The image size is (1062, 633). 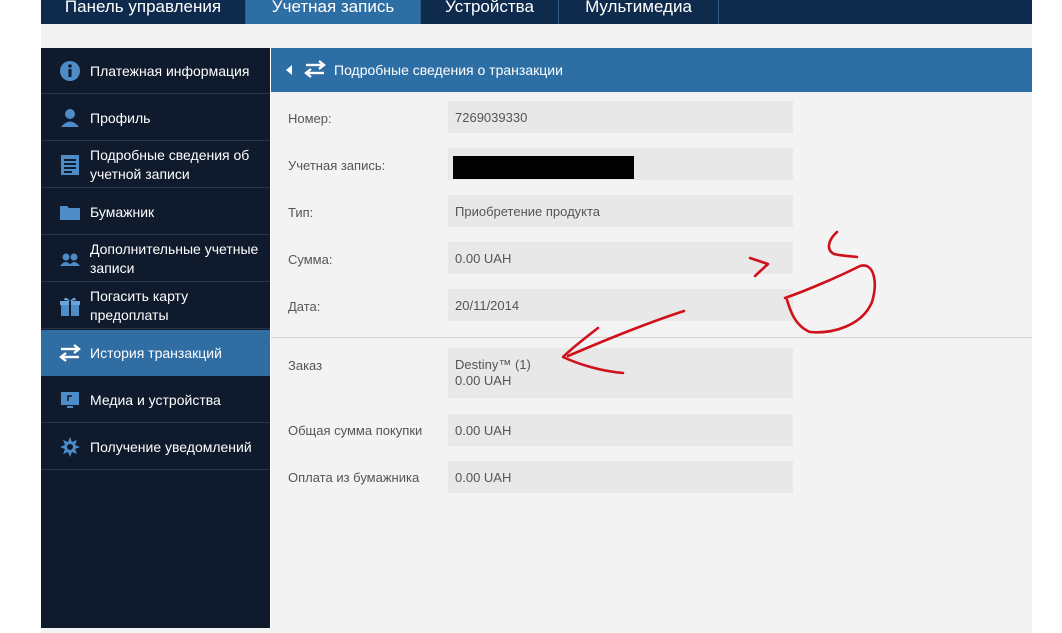 I want to click on sidebar-item-label: История транзакций, so click(x=156, y=352).